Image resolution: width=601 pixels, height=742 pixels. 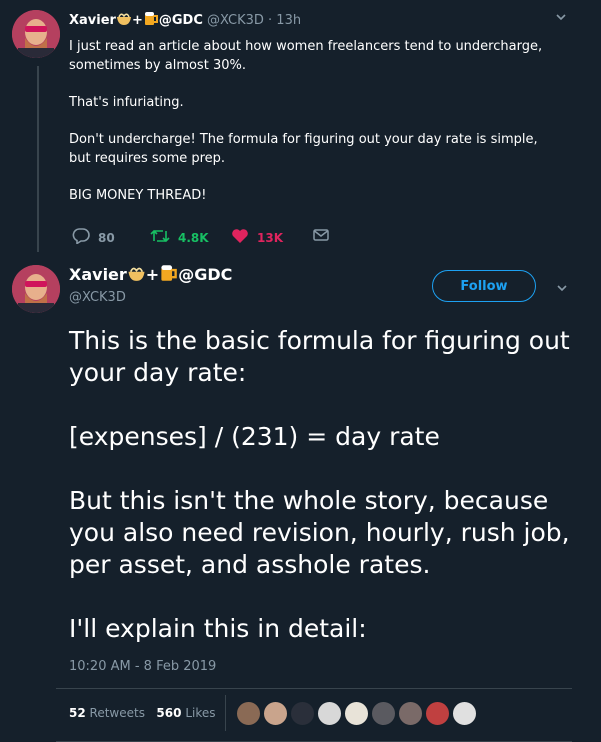 I want to click on likes-label: Likes, so click(x=200, y=713).